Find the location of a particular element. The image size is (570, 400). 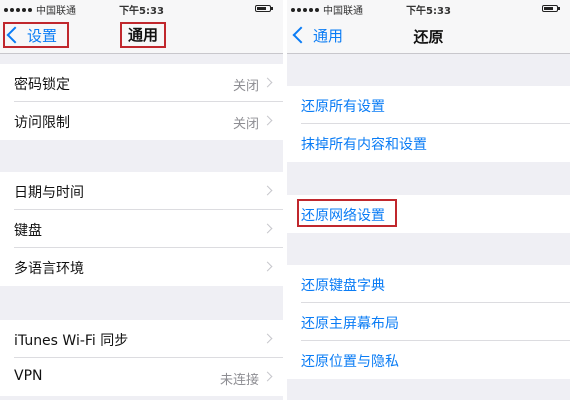

row-label: 多语言环境 is located at coordinates (49, 269).